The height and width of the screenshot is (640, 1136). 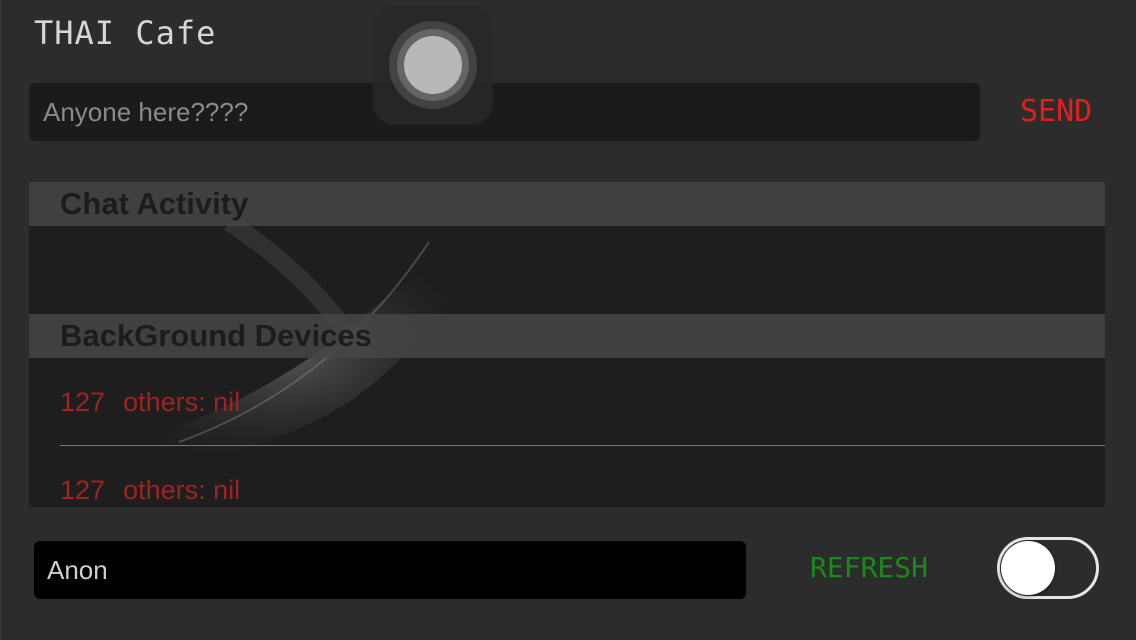 I want to click on assistive-touch-icon, so click(x=433, y=65).